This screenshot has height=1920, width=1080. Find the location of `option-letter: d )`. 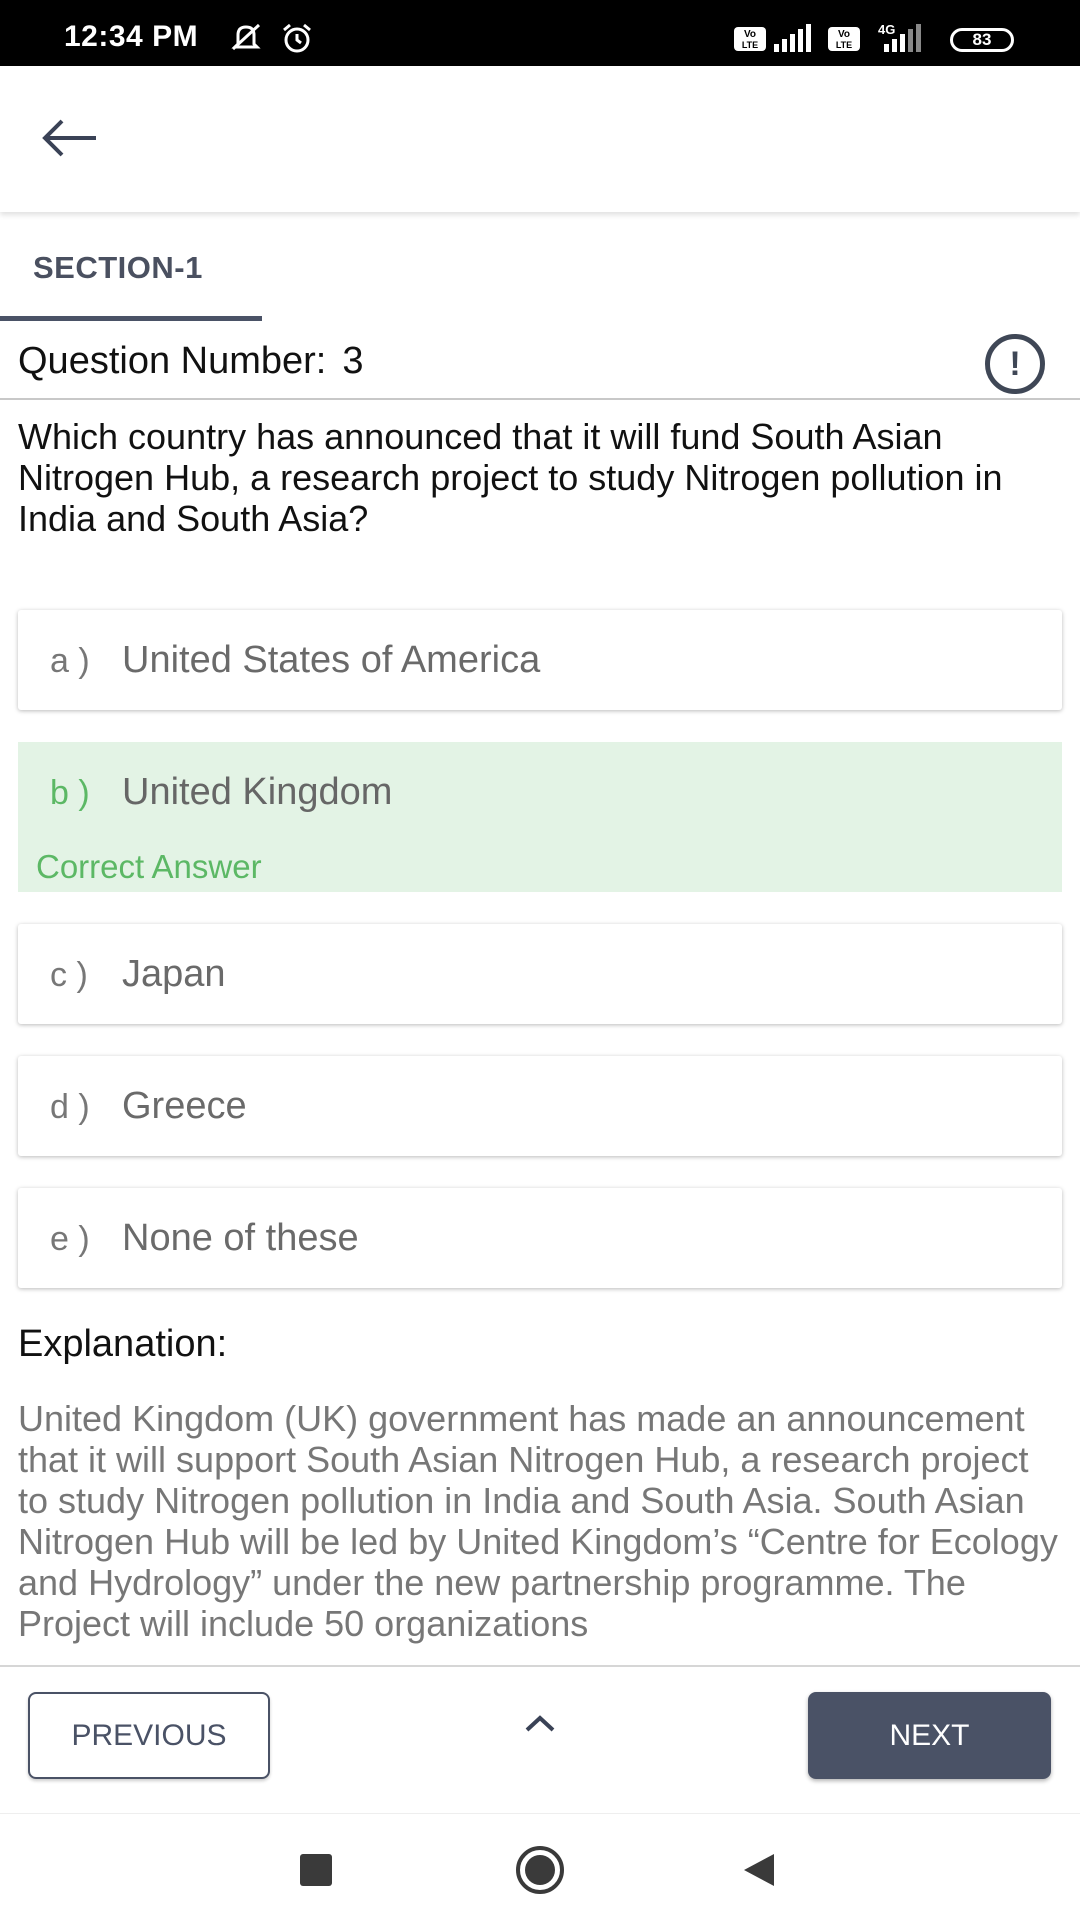

option-letter: d ) is located at coordinates (70, 1107).